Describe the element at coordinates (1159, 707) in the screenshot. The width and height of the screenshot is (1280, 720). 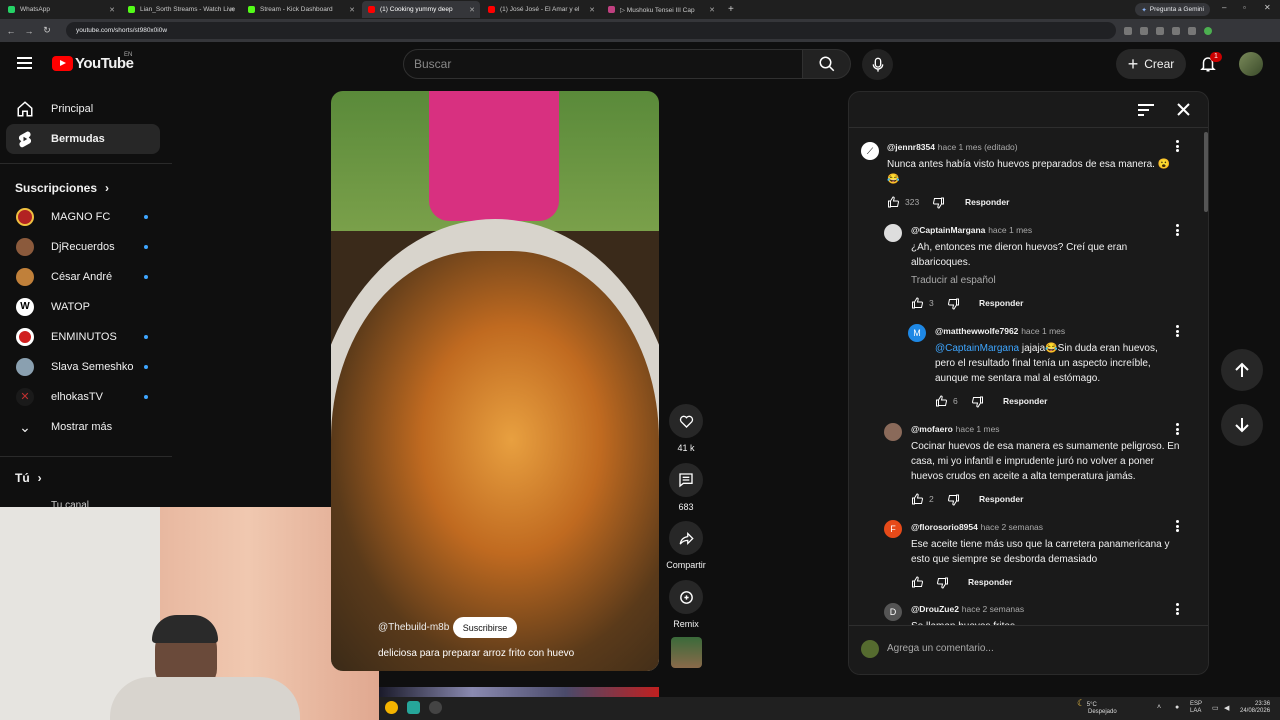
I see `tray-chevron-icon: ˄` at that location.